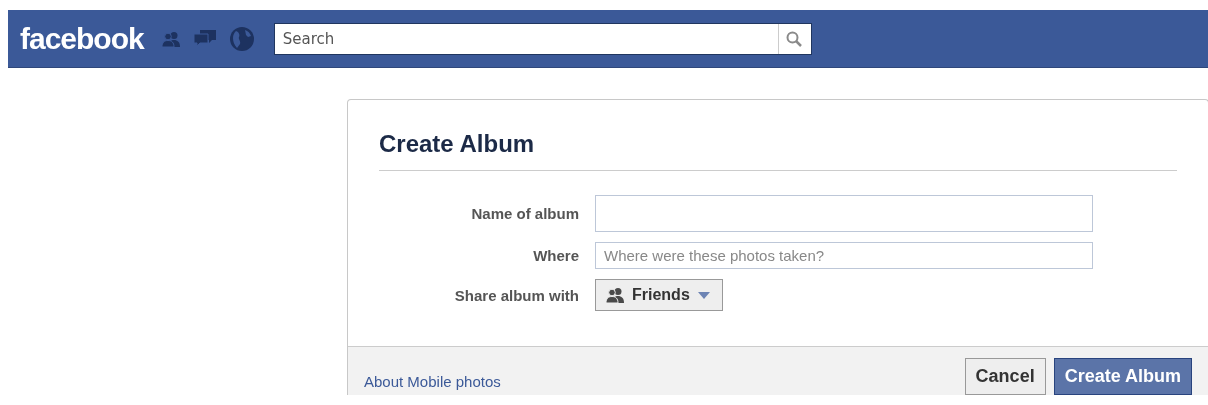 This screenshot has height=405, width=1208. Describe the element at coordinates (82, 38) in the screenshot. I see `facebook-logo: facebook` at that location.